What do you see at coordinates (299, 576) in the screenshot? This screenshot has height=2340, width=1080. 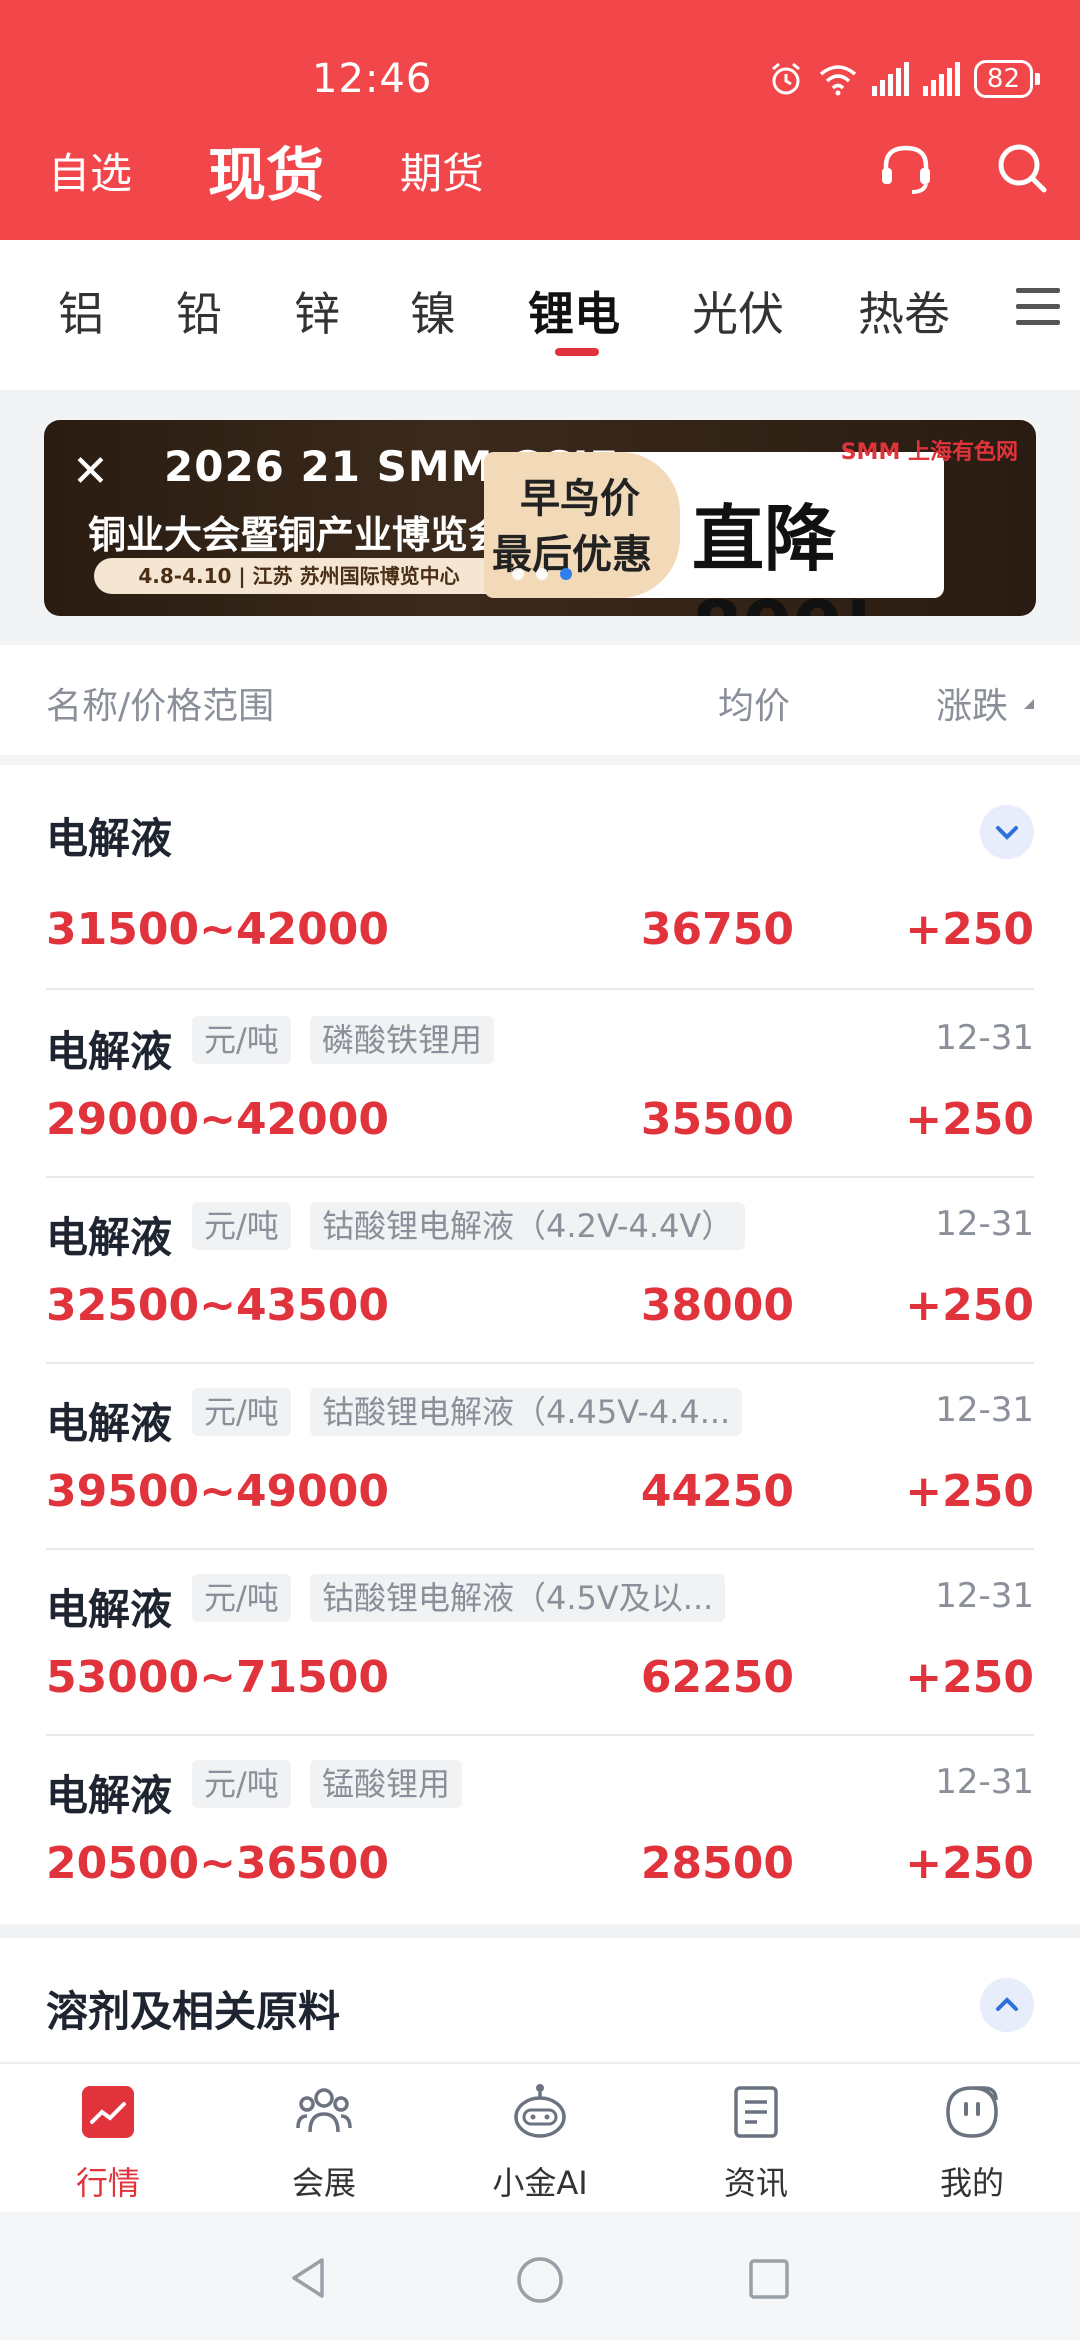 I see `banner-date-location: 4.8-4.10 | 江苏 苏州国际博览中心` at bounding box center [299, 576].